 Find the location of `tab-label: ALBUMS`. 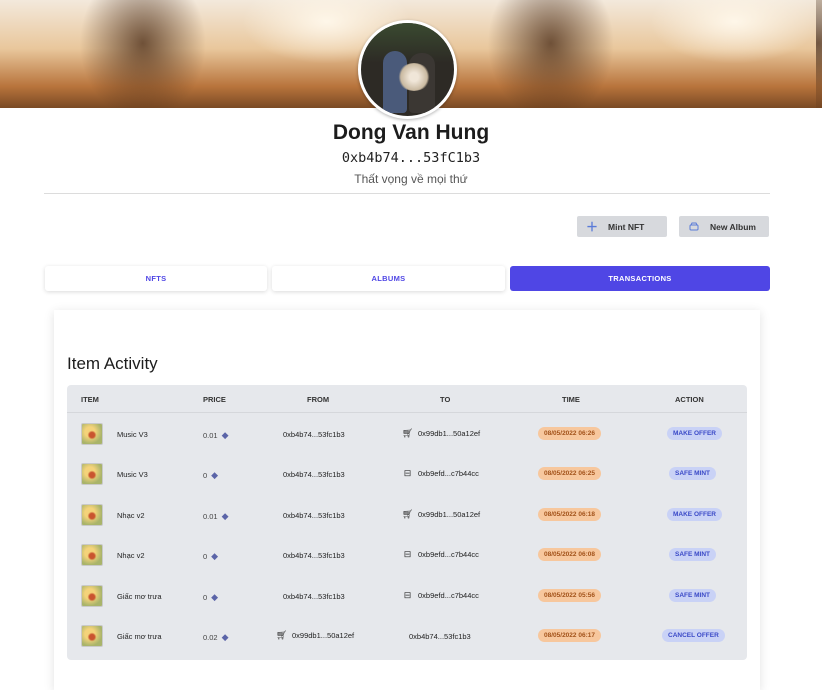

tab-label: ALBUMS is located at coordinates (388, 278).